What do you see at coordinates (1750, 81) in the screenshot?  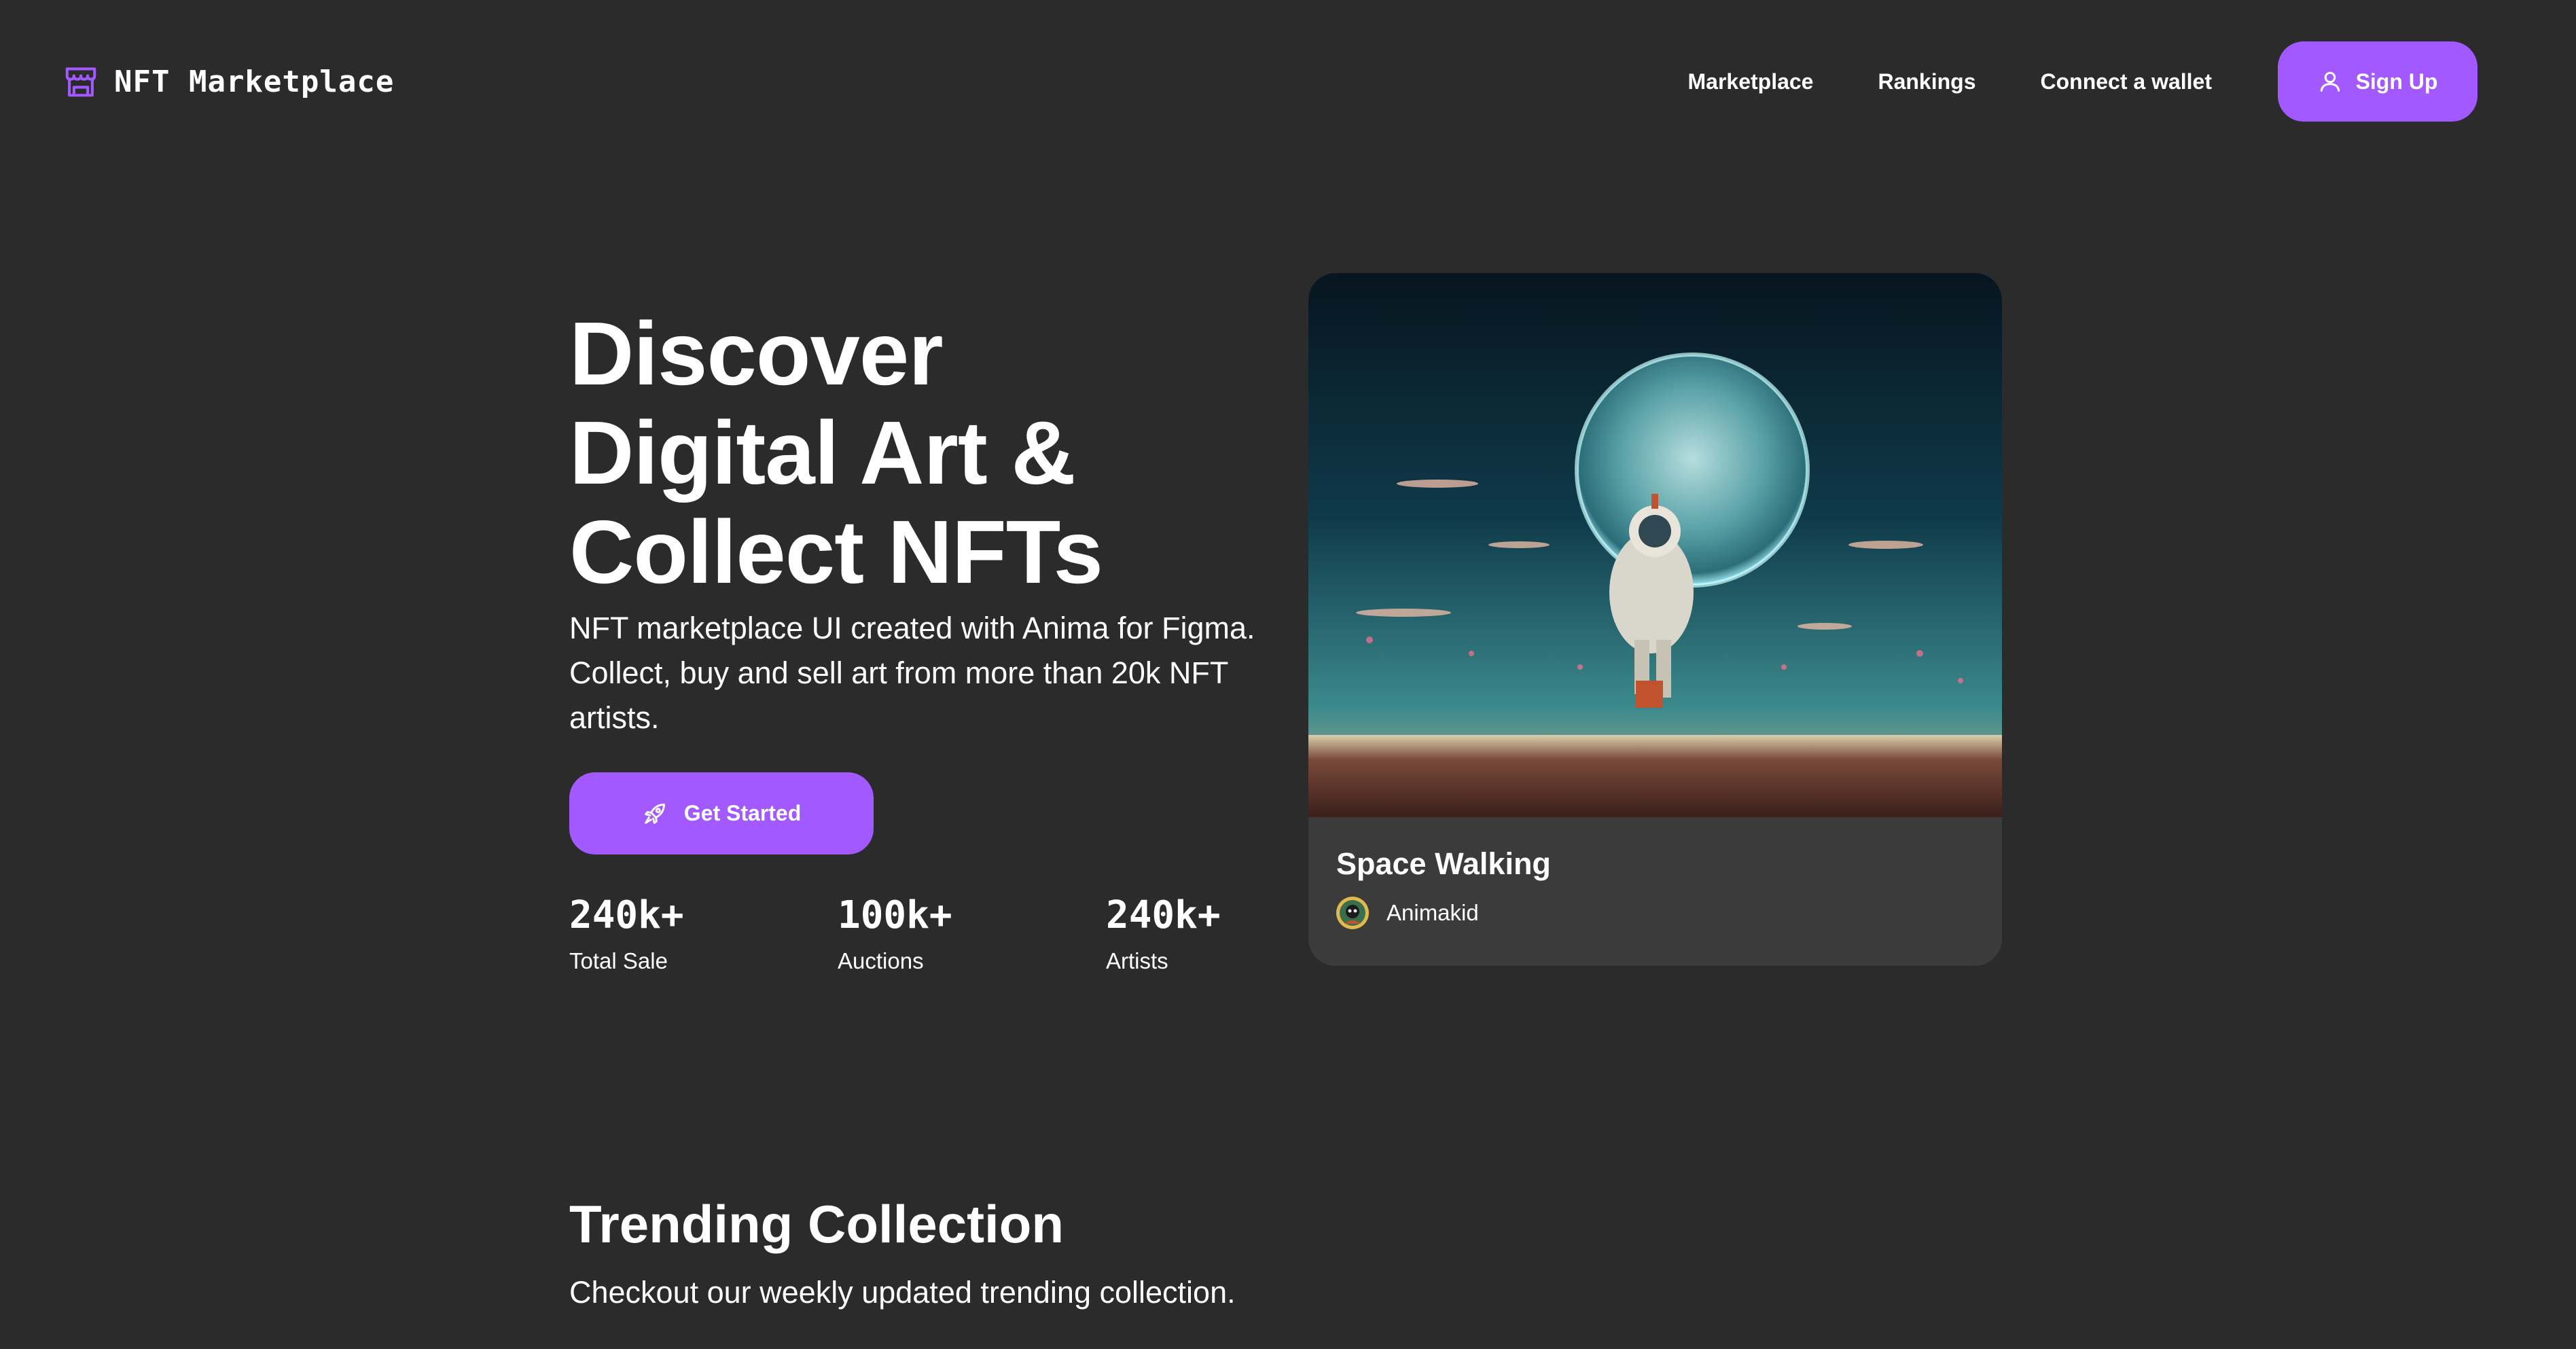 I see `nav-link-marketplace: Marketplace` at bounding box center [1750, 81].